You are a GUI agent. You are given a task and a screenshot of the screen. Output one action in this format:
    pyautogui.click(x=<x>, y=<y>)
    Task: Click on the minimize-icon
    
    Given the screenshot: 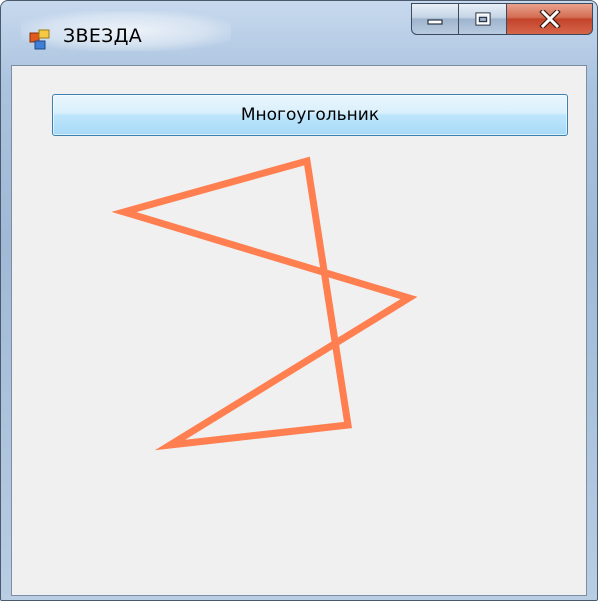 What is the action you would take?
    pyautogui.click(x=435, y=22)
    